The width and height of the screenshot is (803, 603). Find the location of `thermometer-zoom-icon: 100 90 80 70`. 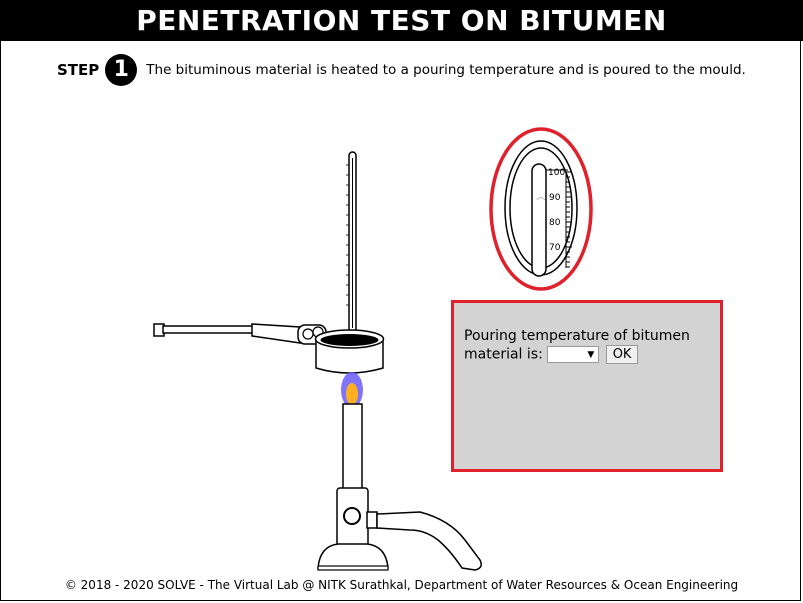

thermometer-zoom-icon: 100 90 80 70 is located at coordinates (541, 209).